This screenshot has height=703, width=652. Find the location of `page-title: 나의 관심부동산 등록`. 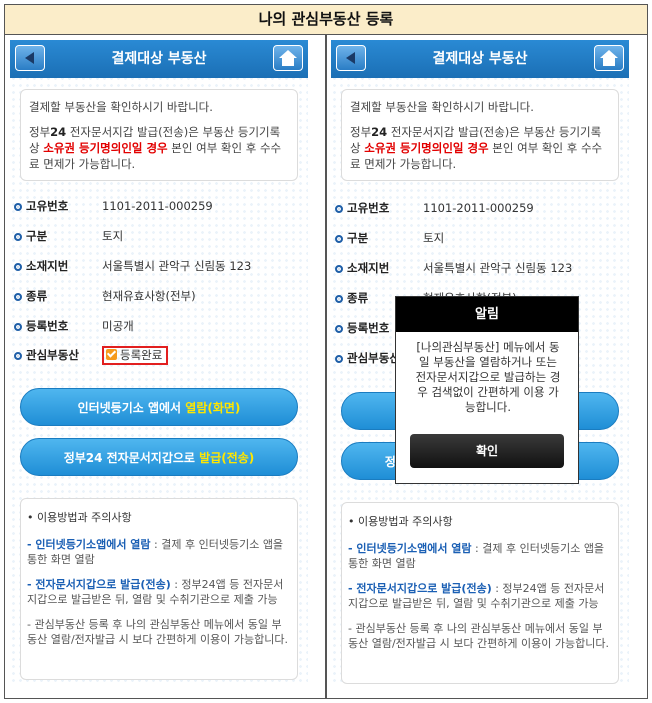

page-title: 나의 관심부동산 등록 is located at coordinates (326, 20).